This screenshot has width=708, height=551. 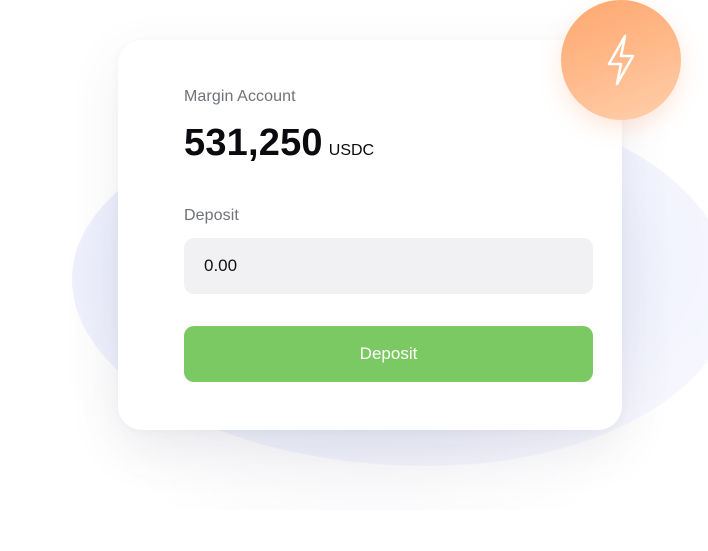 What do you see at coordinates (388, 266) in the screenshot?
I see `deposit-amount-input` at bounding box center [388, 266].